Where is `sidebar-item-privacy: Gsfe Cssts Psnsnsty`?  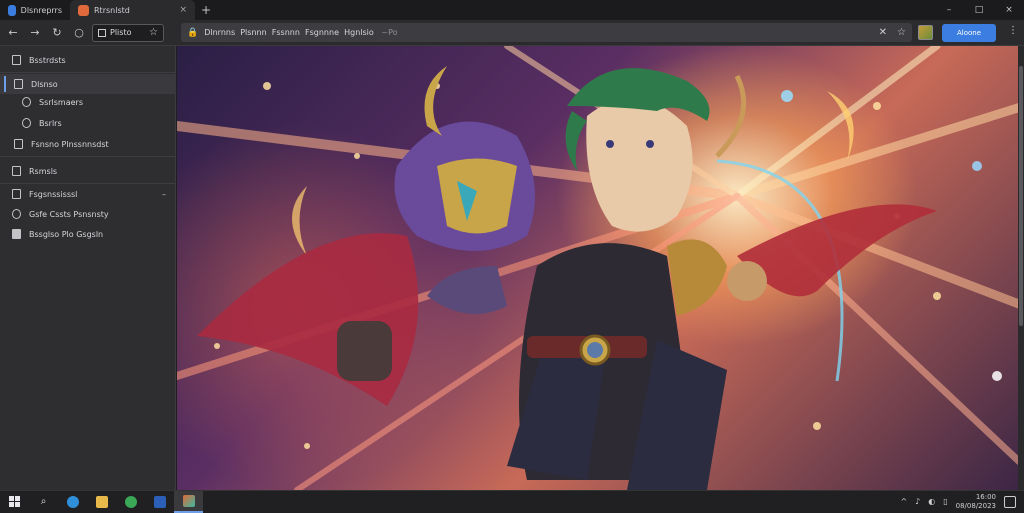
sidebar-item-privacy: Gsfe Cssts Psnsnsty is located at coordinates (88, 214).